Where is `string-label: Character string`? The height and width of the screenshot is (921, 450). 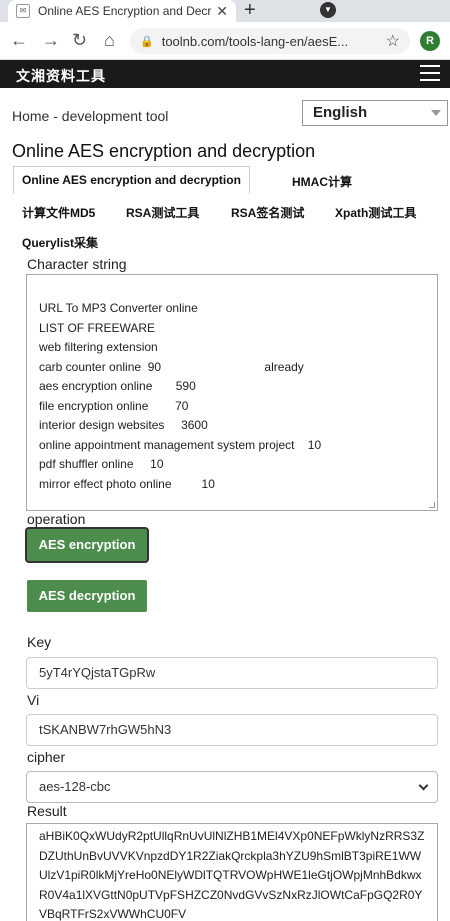 string-label: Character string is located at coordinates (77, 264).